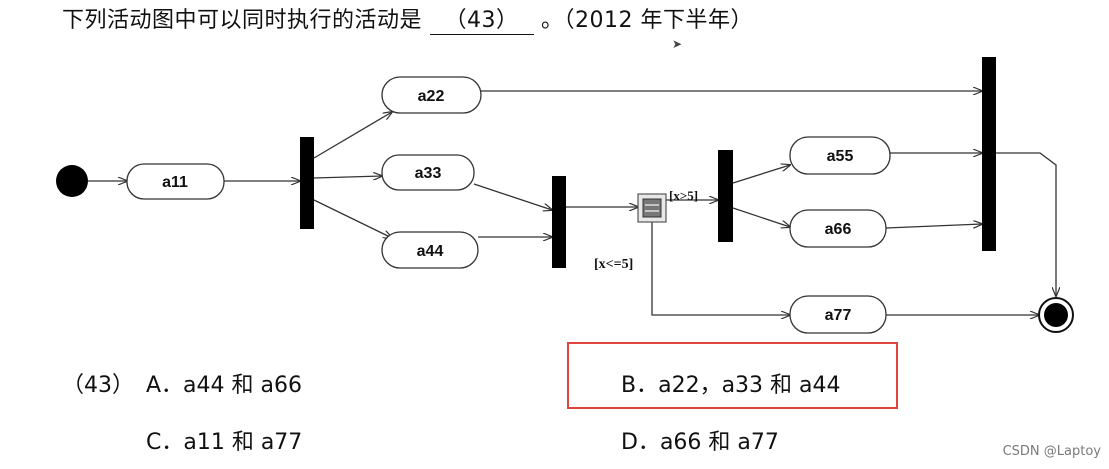 The width and height of the screenshot is (1109, 469). What do you see at coordinates (838, 315) in the screenshot?
I see `activity-label-a77: a77` at bounding box center [838, 315].